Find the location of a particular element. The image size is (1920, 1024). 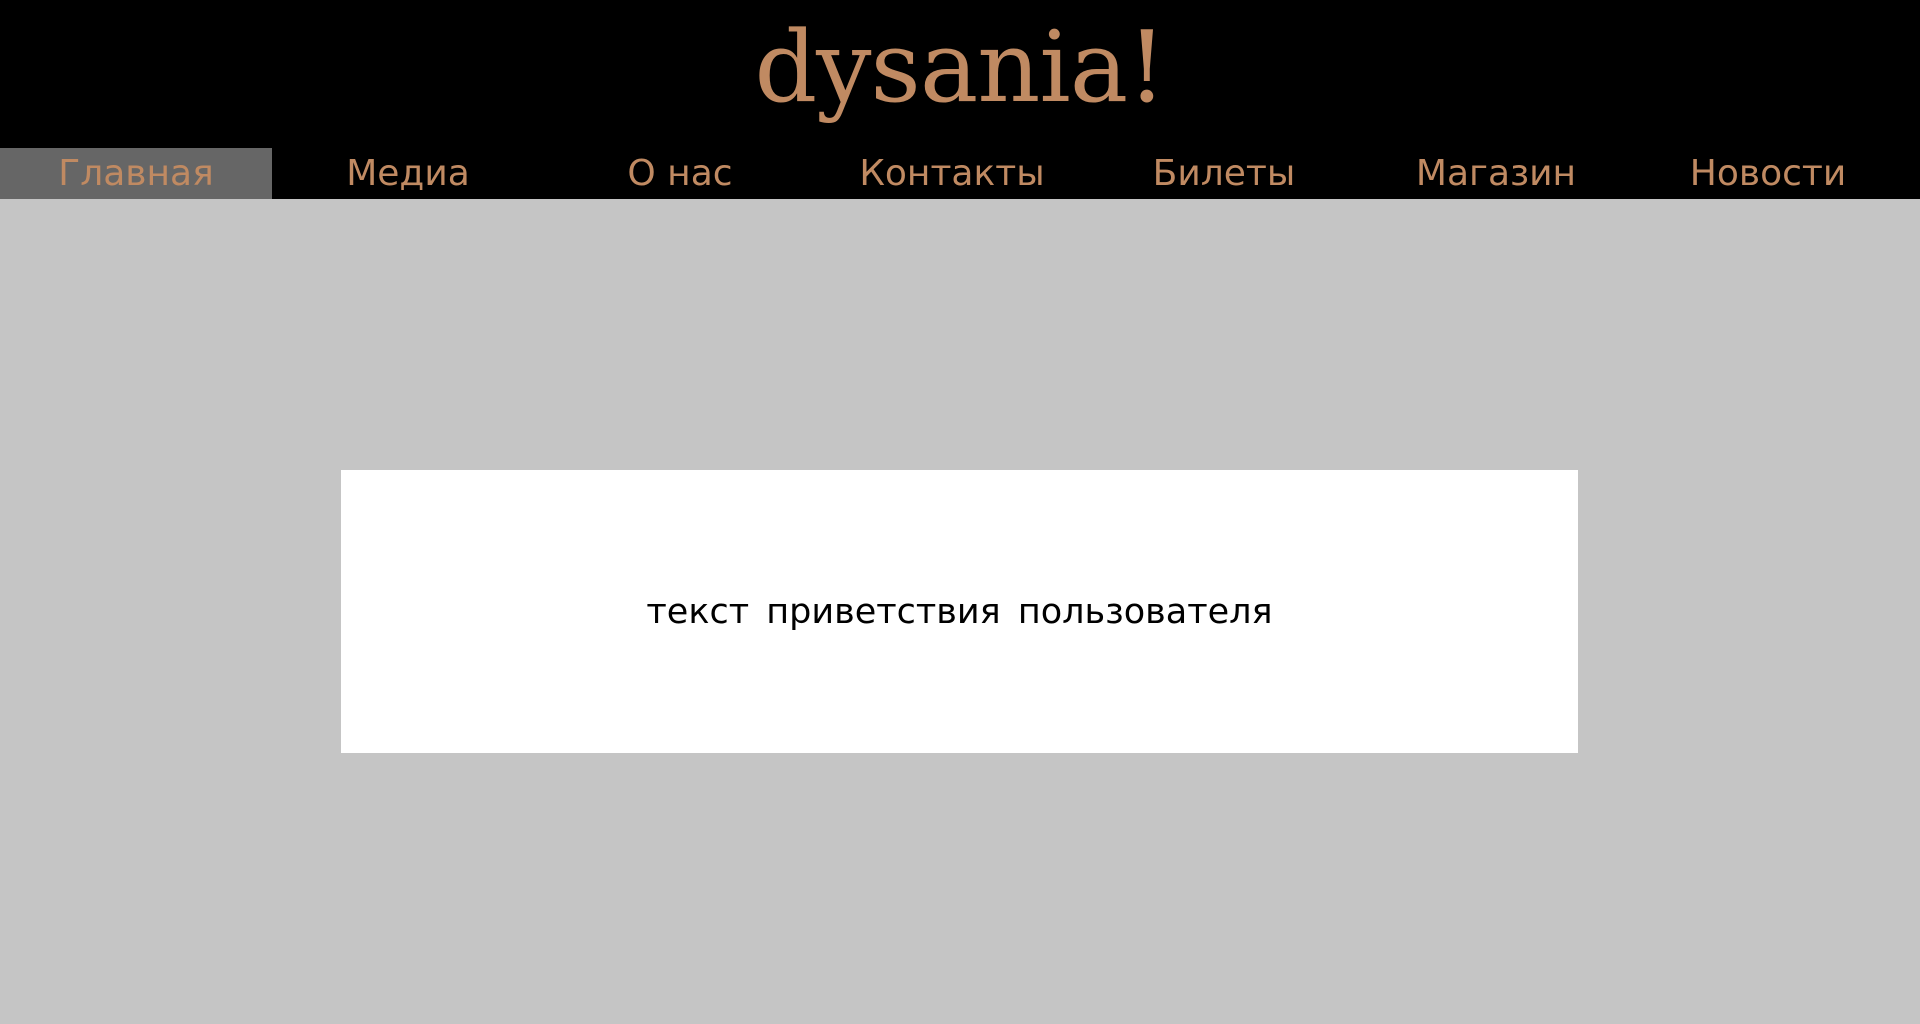

nav-item-news: Новости is located at coordinates (1768, 173).